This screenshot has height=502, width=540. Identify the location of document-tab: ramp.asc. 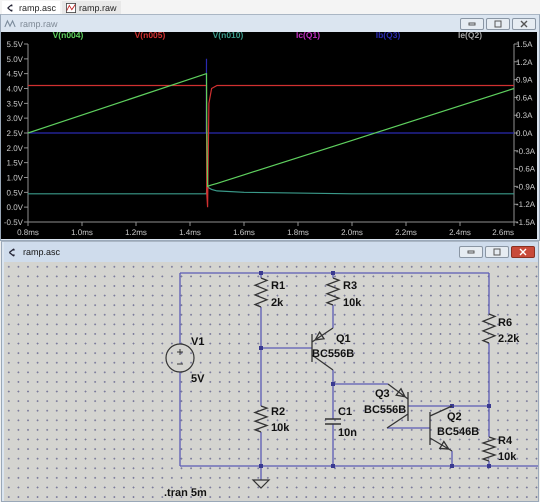
(31, 7).